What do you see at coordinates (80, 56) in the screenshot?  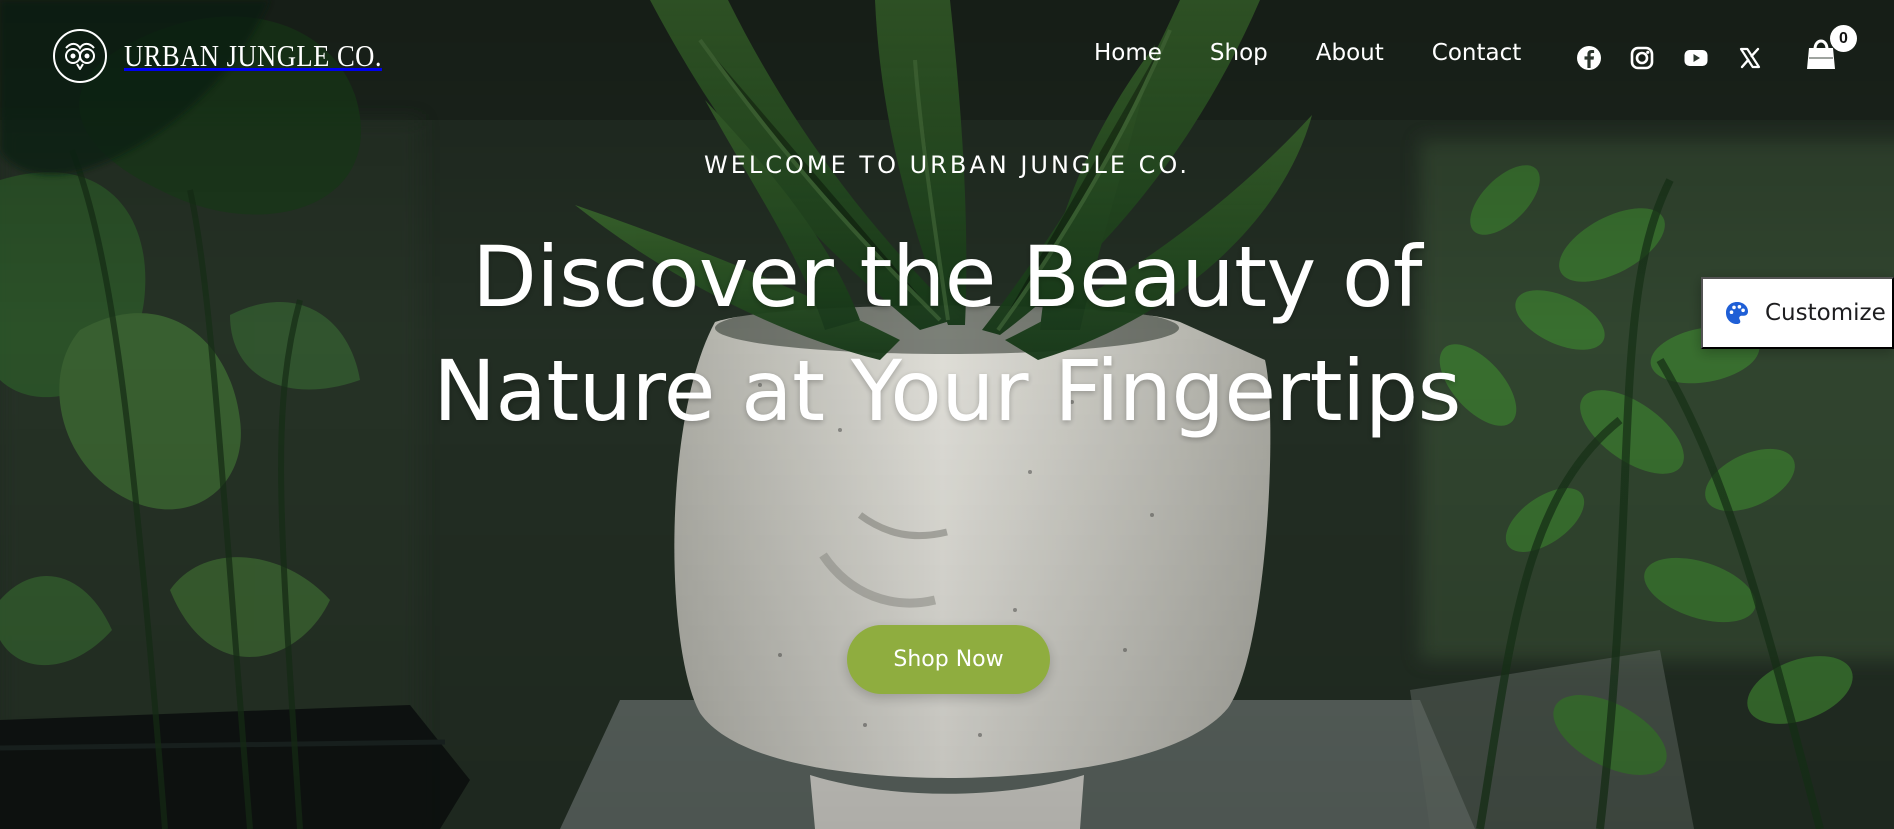 I see `owl-logo-icon` at bounding box center [80, 56].